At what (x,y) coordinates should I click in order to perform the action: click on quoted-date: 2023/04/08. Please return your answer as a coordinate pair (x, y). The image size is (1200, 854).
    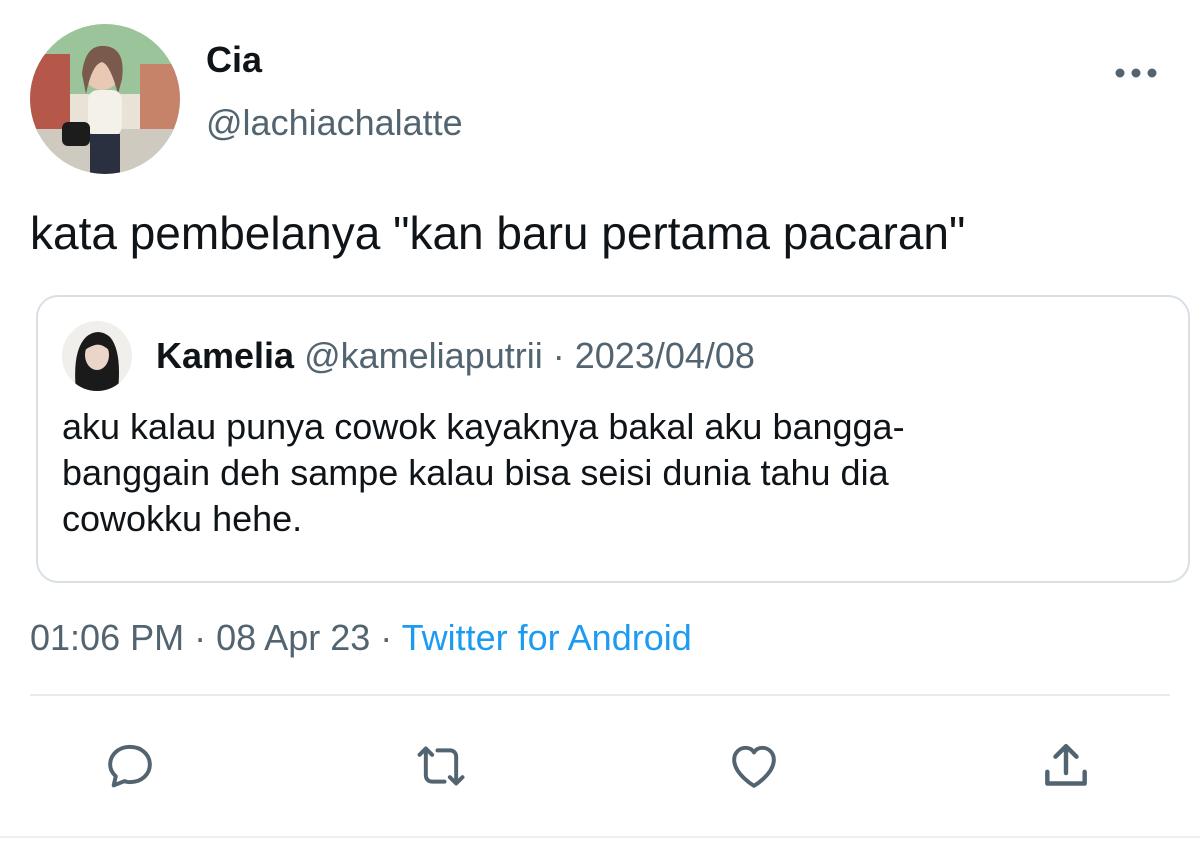
    Looking at the image, I should click on (664, 355).